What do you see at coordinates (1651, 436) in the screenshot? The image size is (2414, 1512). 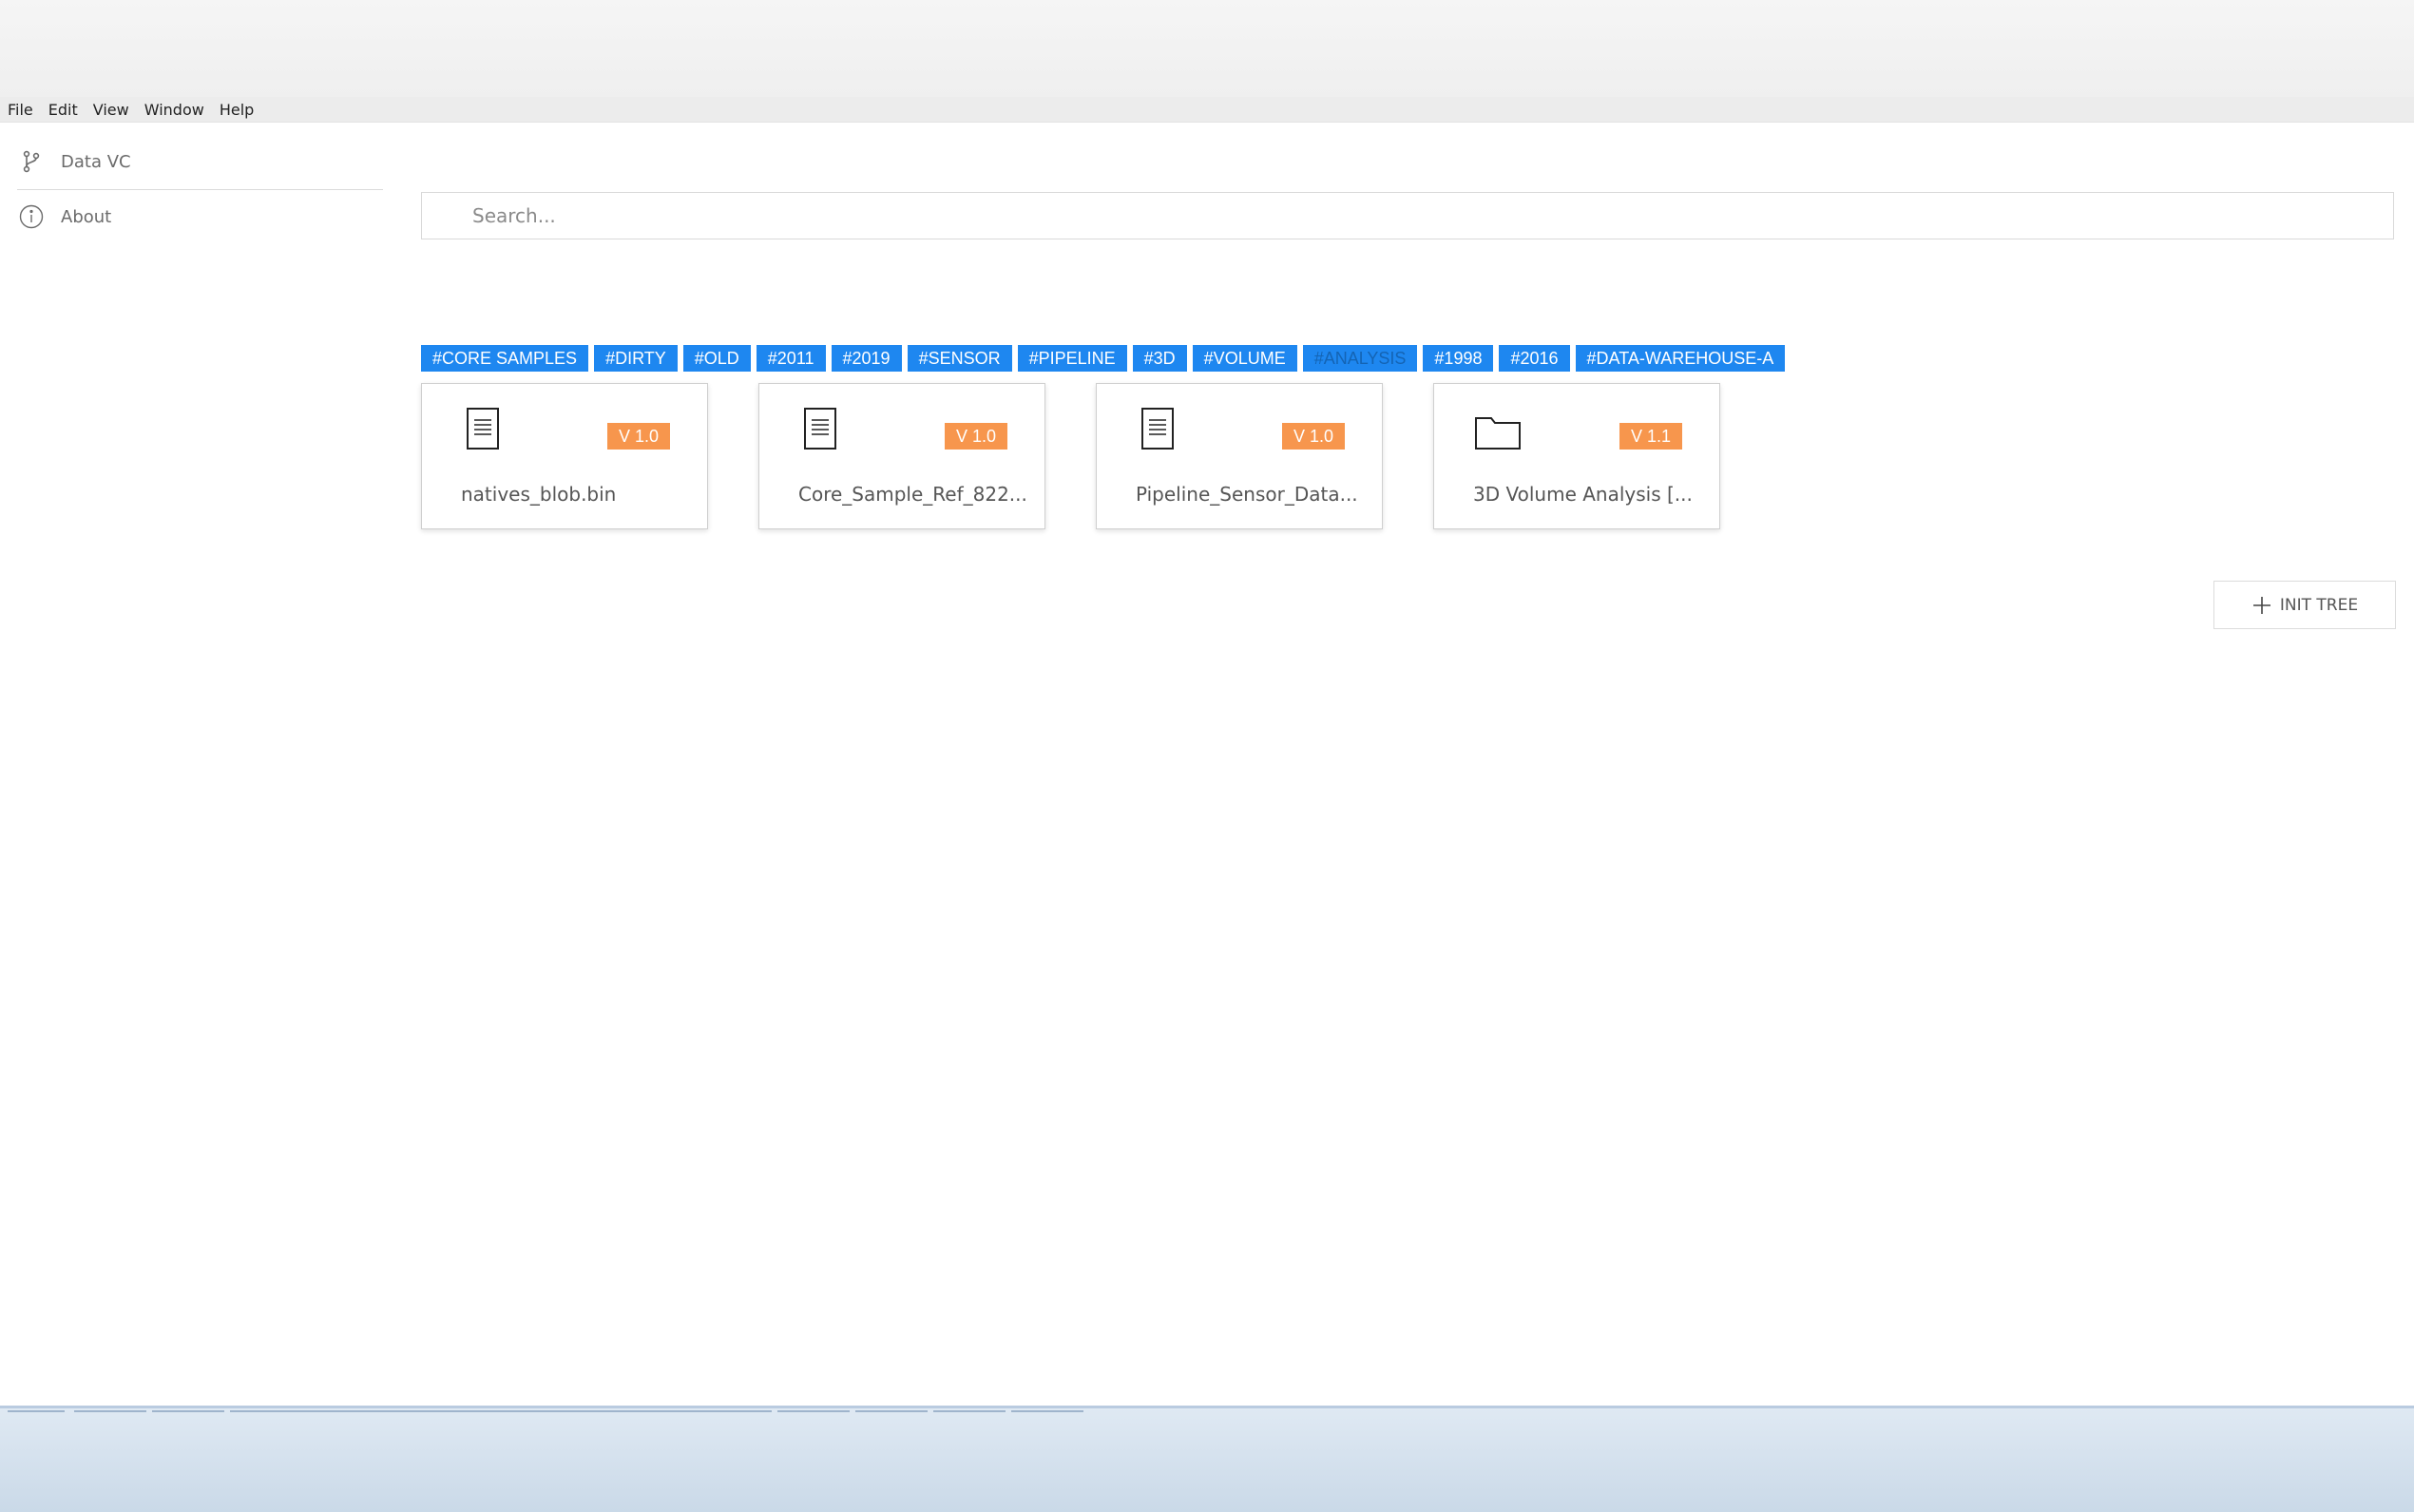 I see `version-badge: V 1.1` at bounding box center [1651, 436].